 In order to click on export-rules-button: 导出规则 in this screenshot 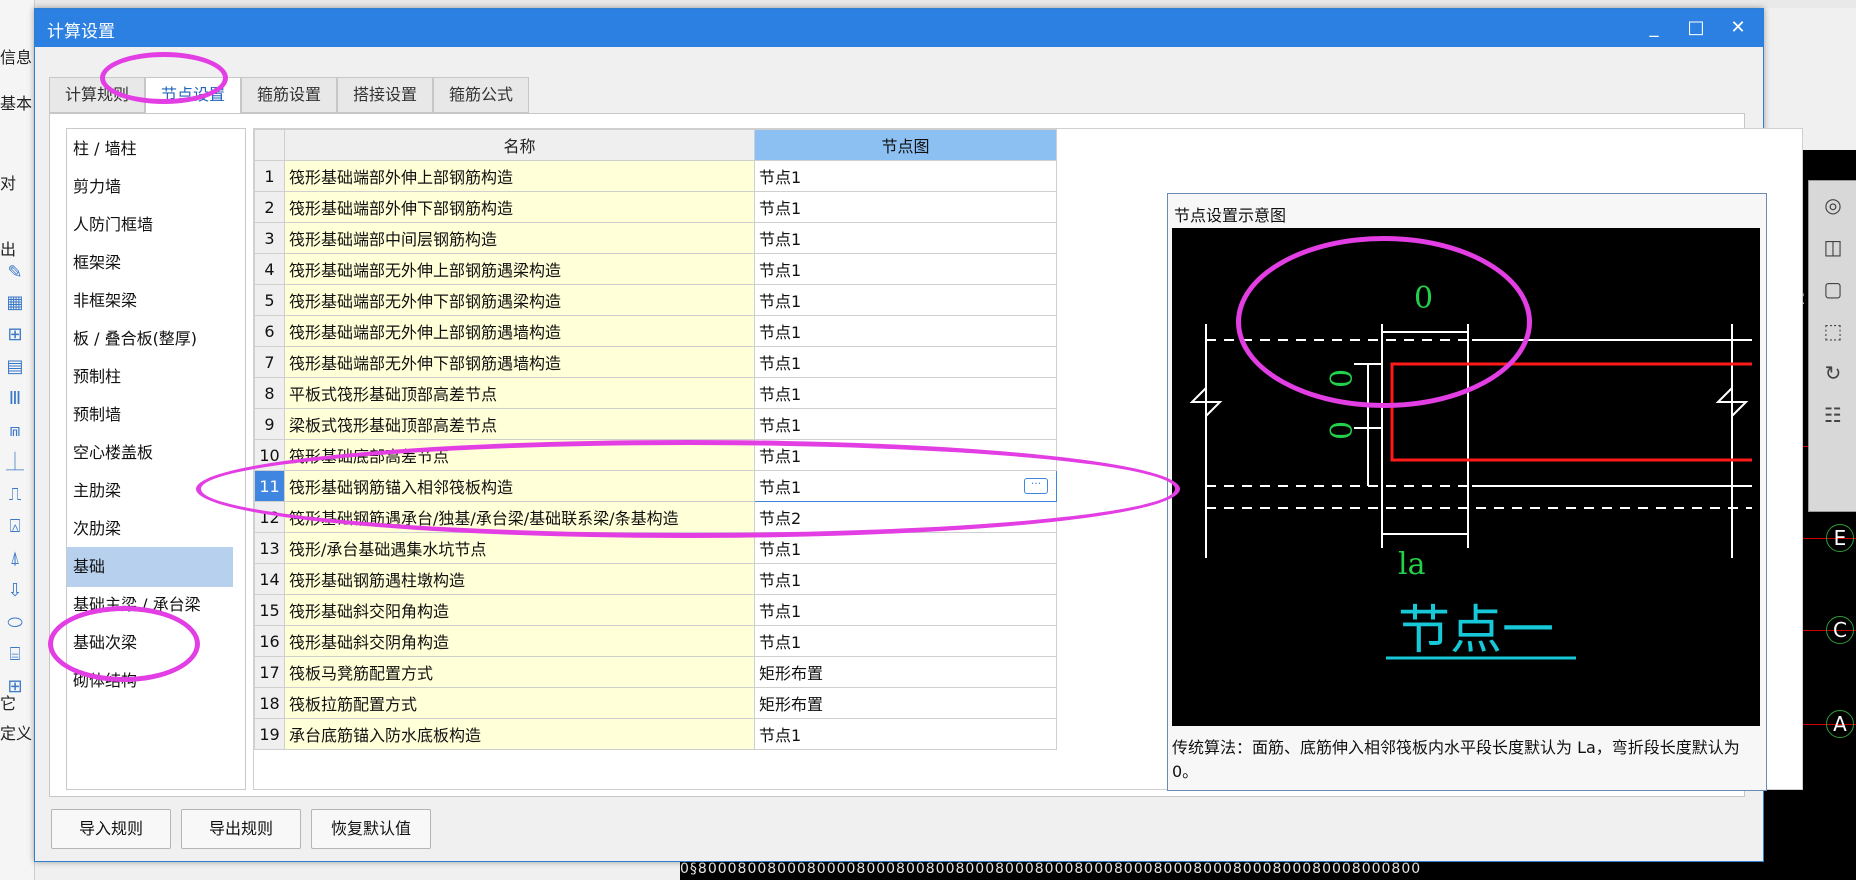, I will do `click(241, 829)`.